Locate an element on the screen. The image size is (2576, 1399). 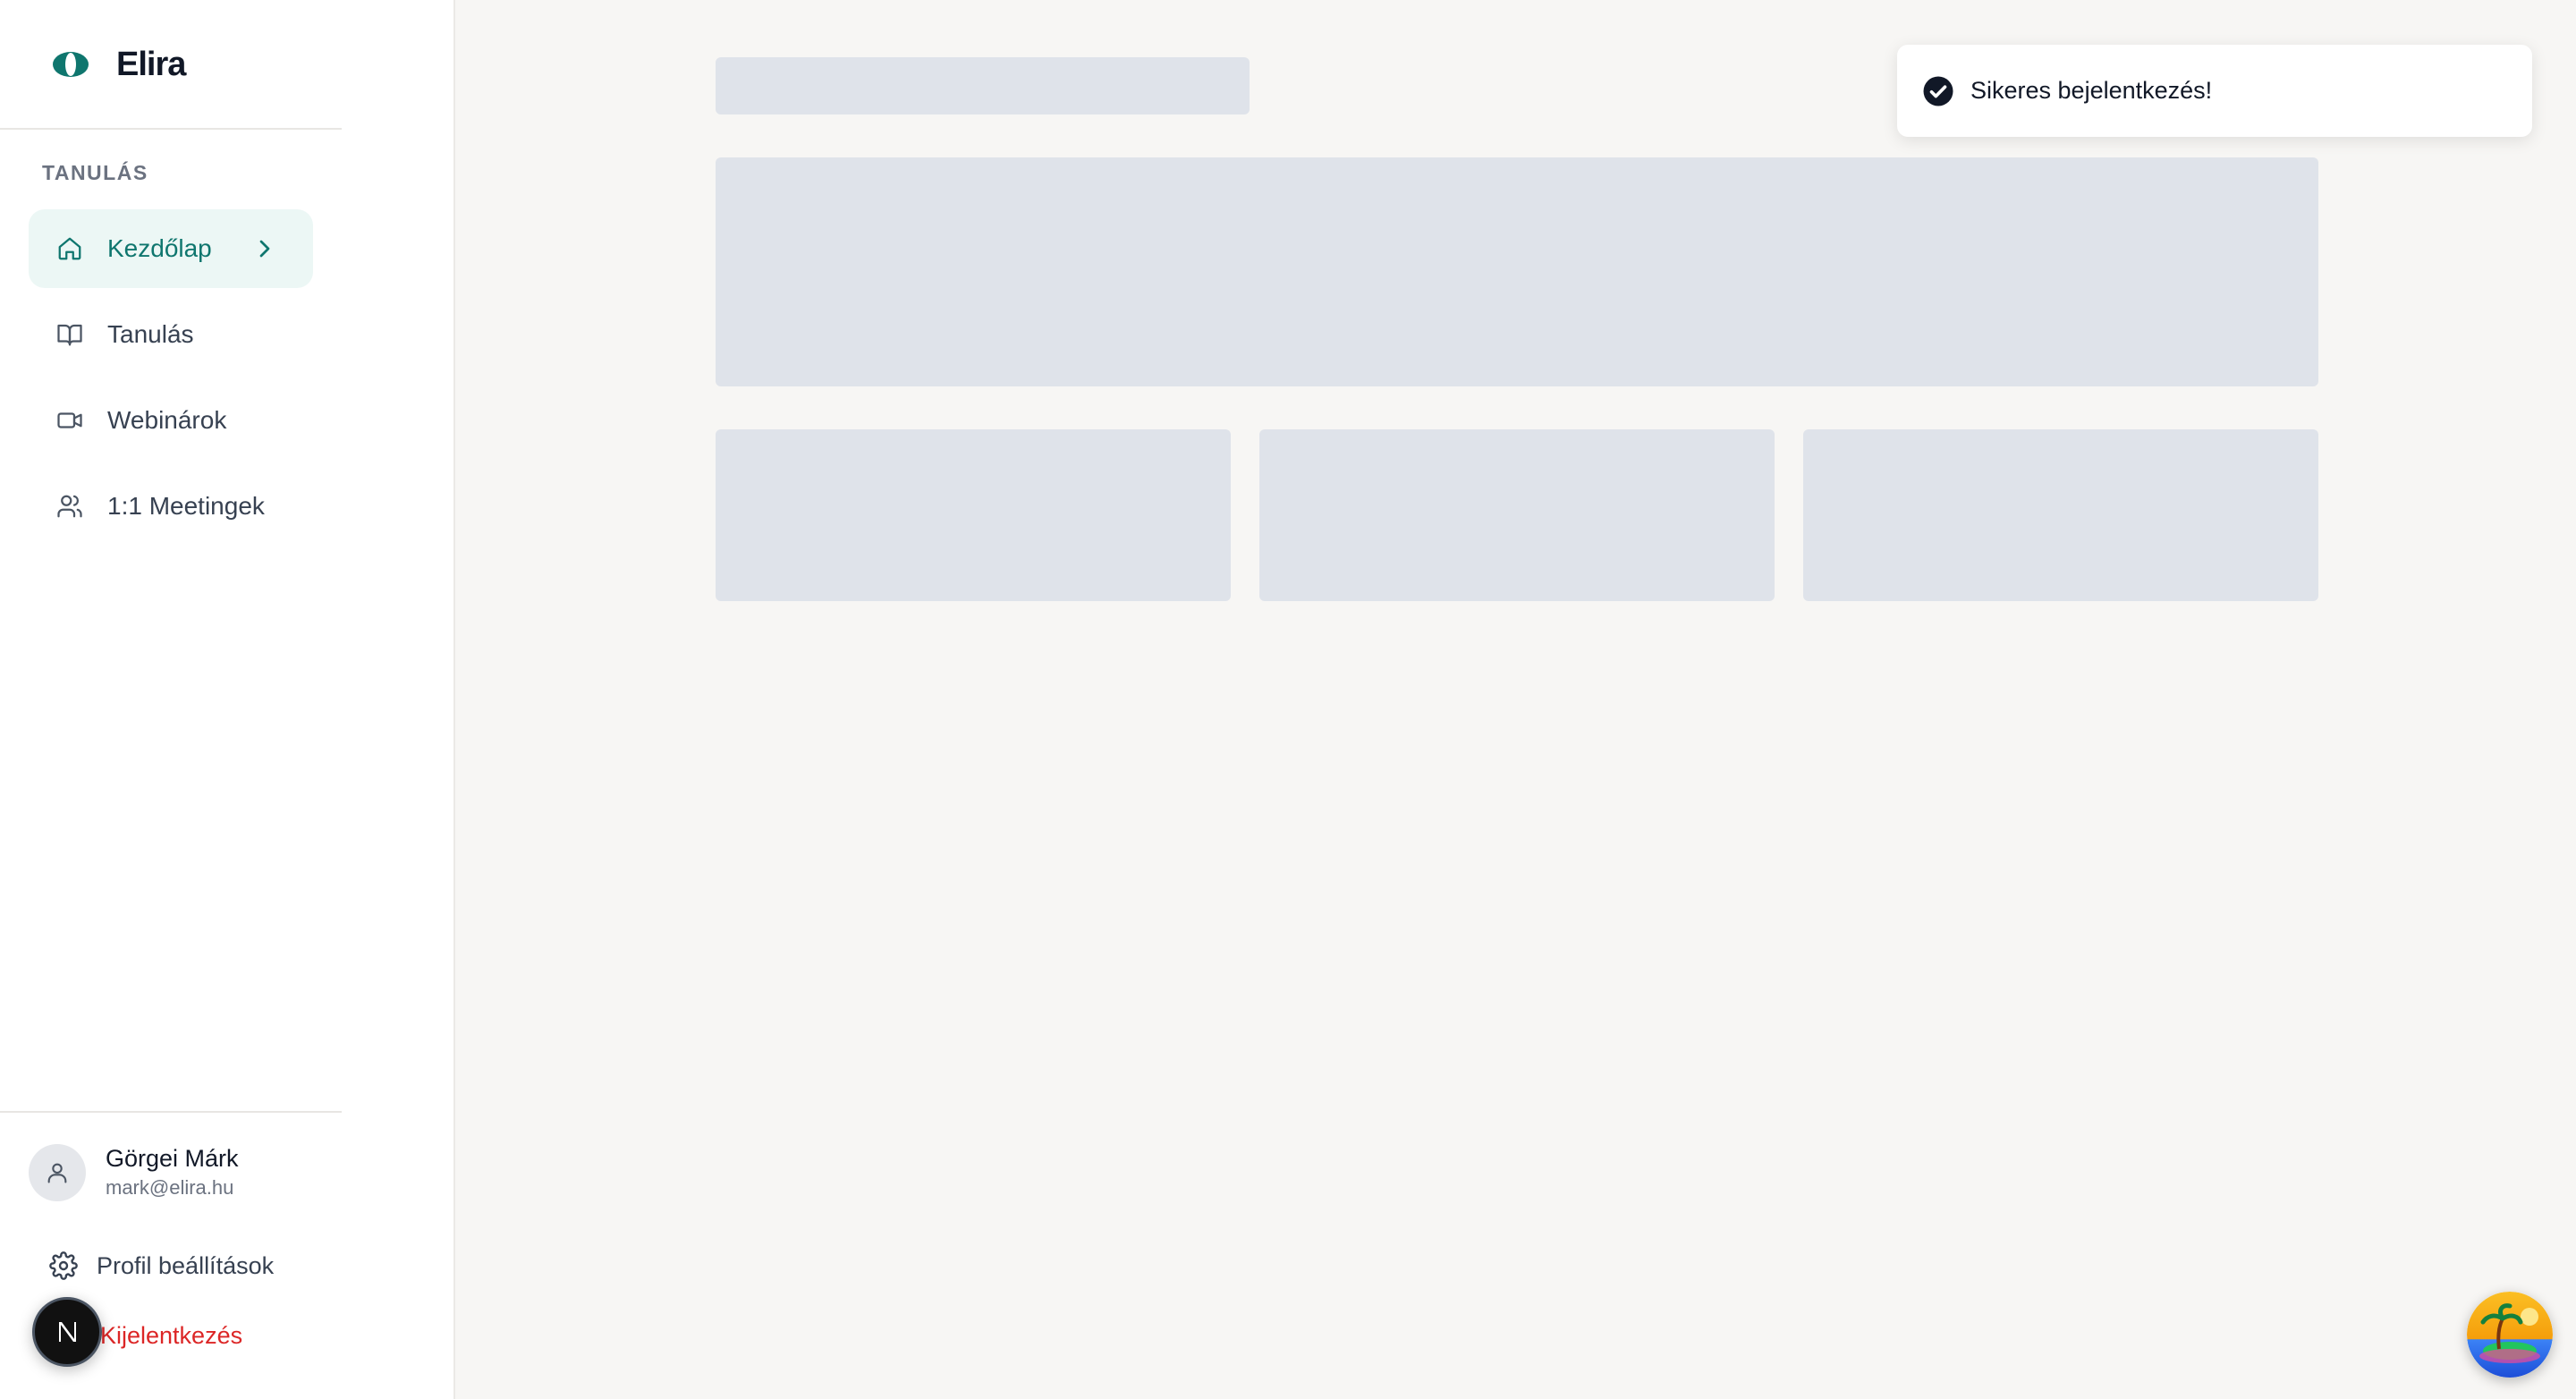
floating-avatar-button is located at coordinates (2510, 1335).